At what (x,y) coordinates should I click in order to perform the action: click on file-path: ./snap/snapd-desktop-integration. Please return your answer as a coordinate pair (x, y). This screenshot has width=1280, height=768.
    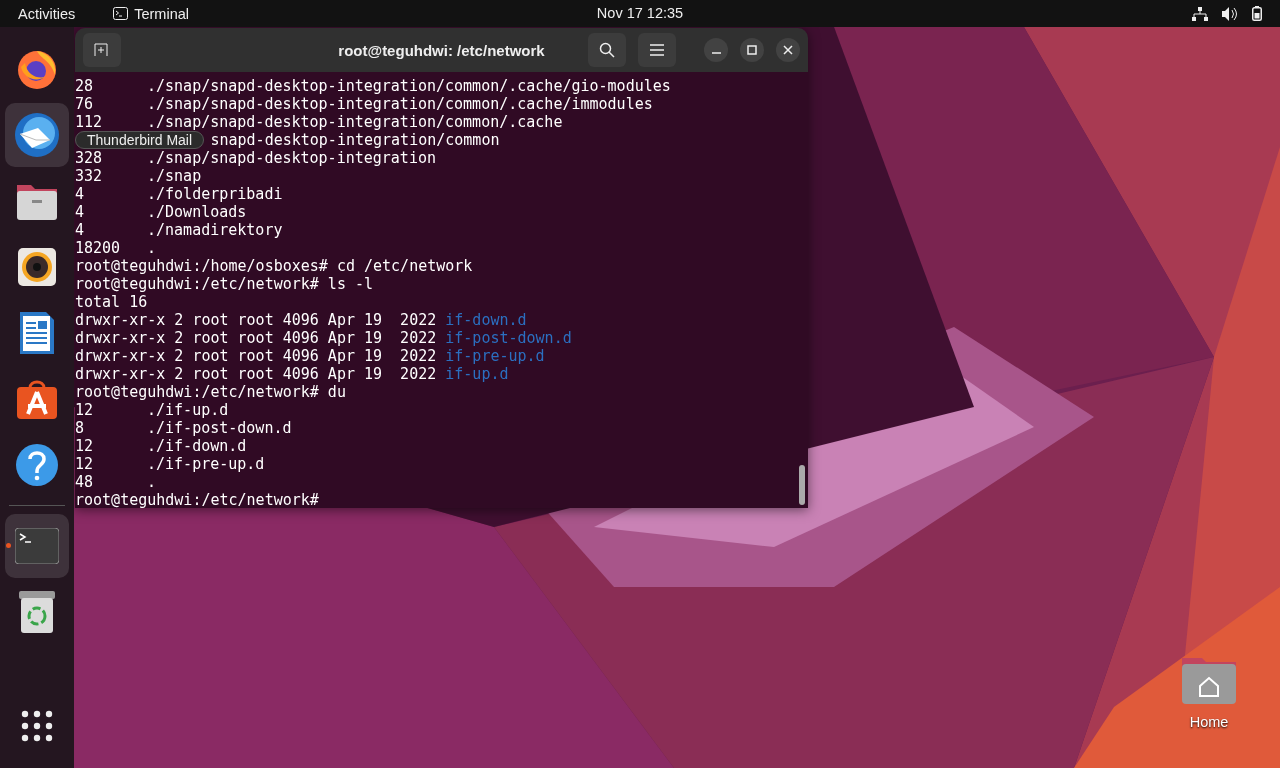
    Looking at the image, I should click on (291, 158).